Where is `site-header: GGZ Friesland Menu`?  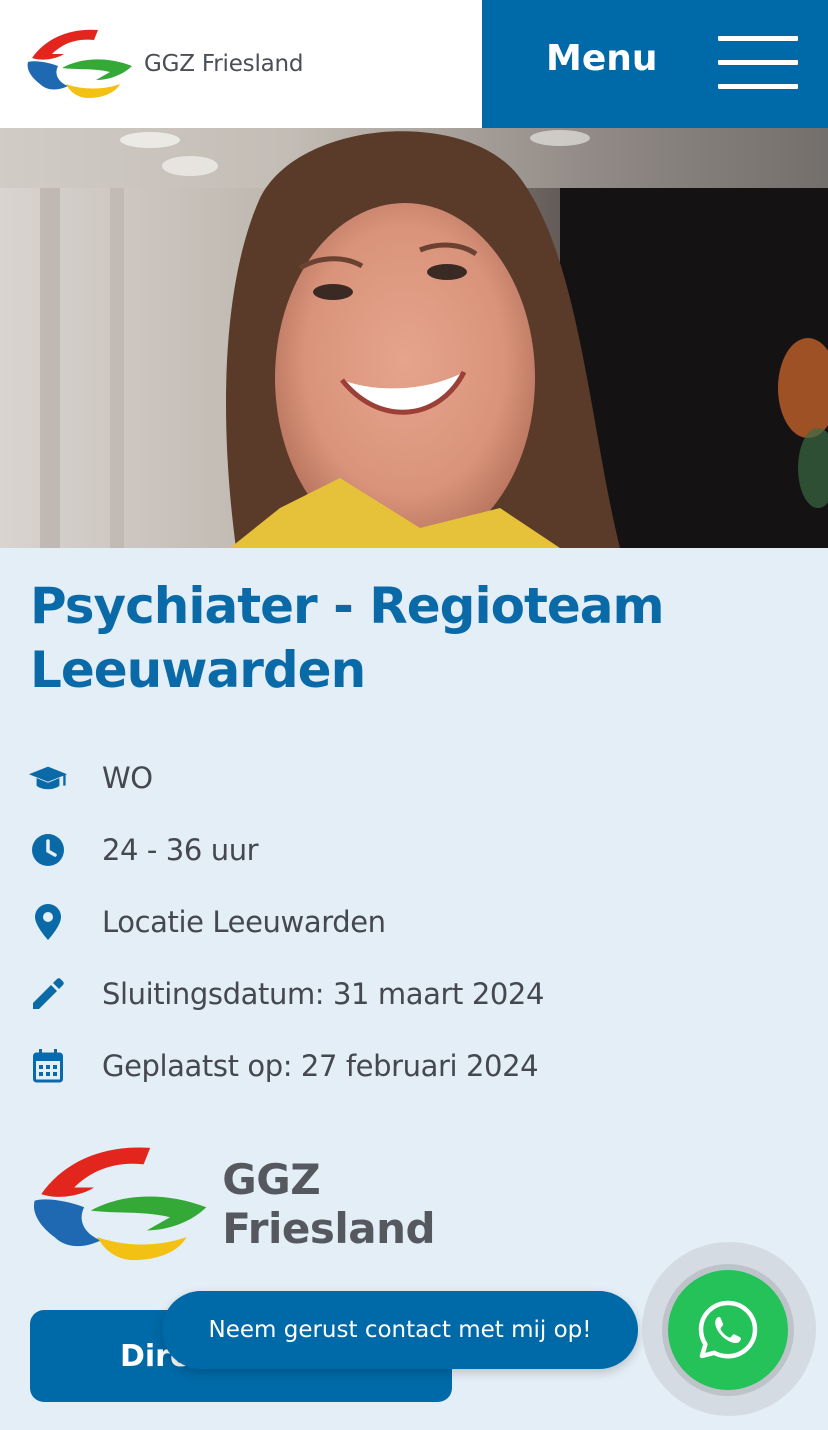
site-header: GGZ Friesland Menu is located at coordinates (414, 64).